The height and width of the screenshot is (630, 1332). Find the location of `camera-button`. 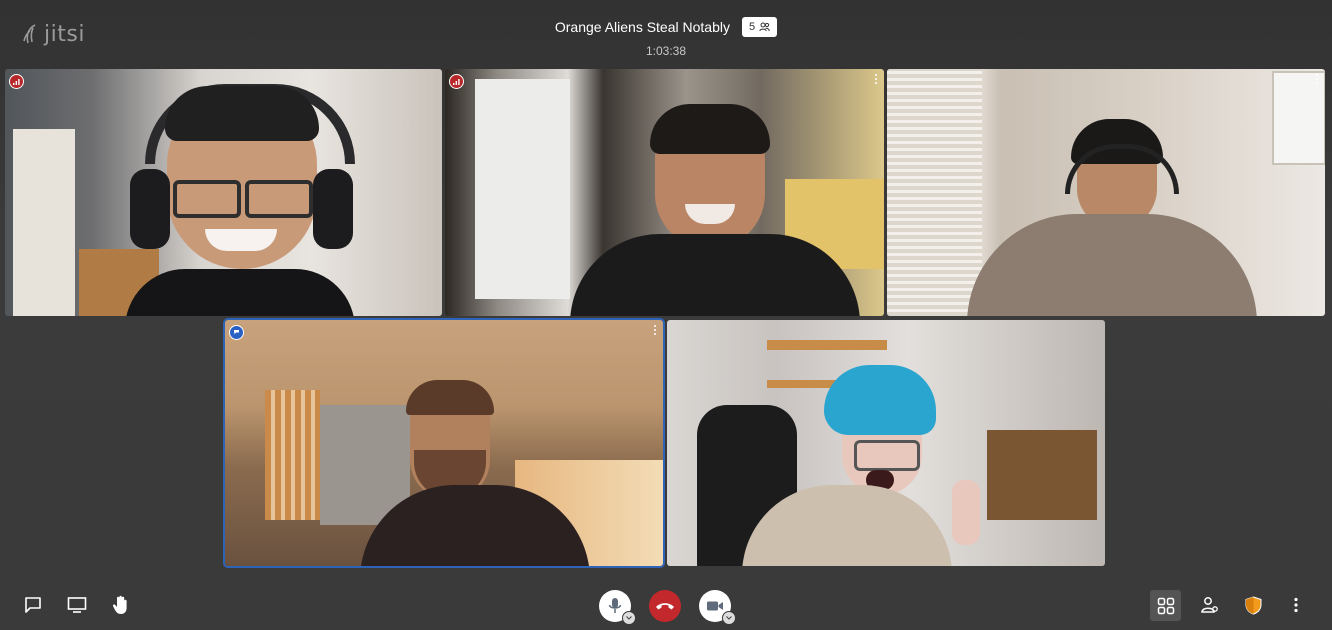

camera-button is located at coordinates (717, 607).